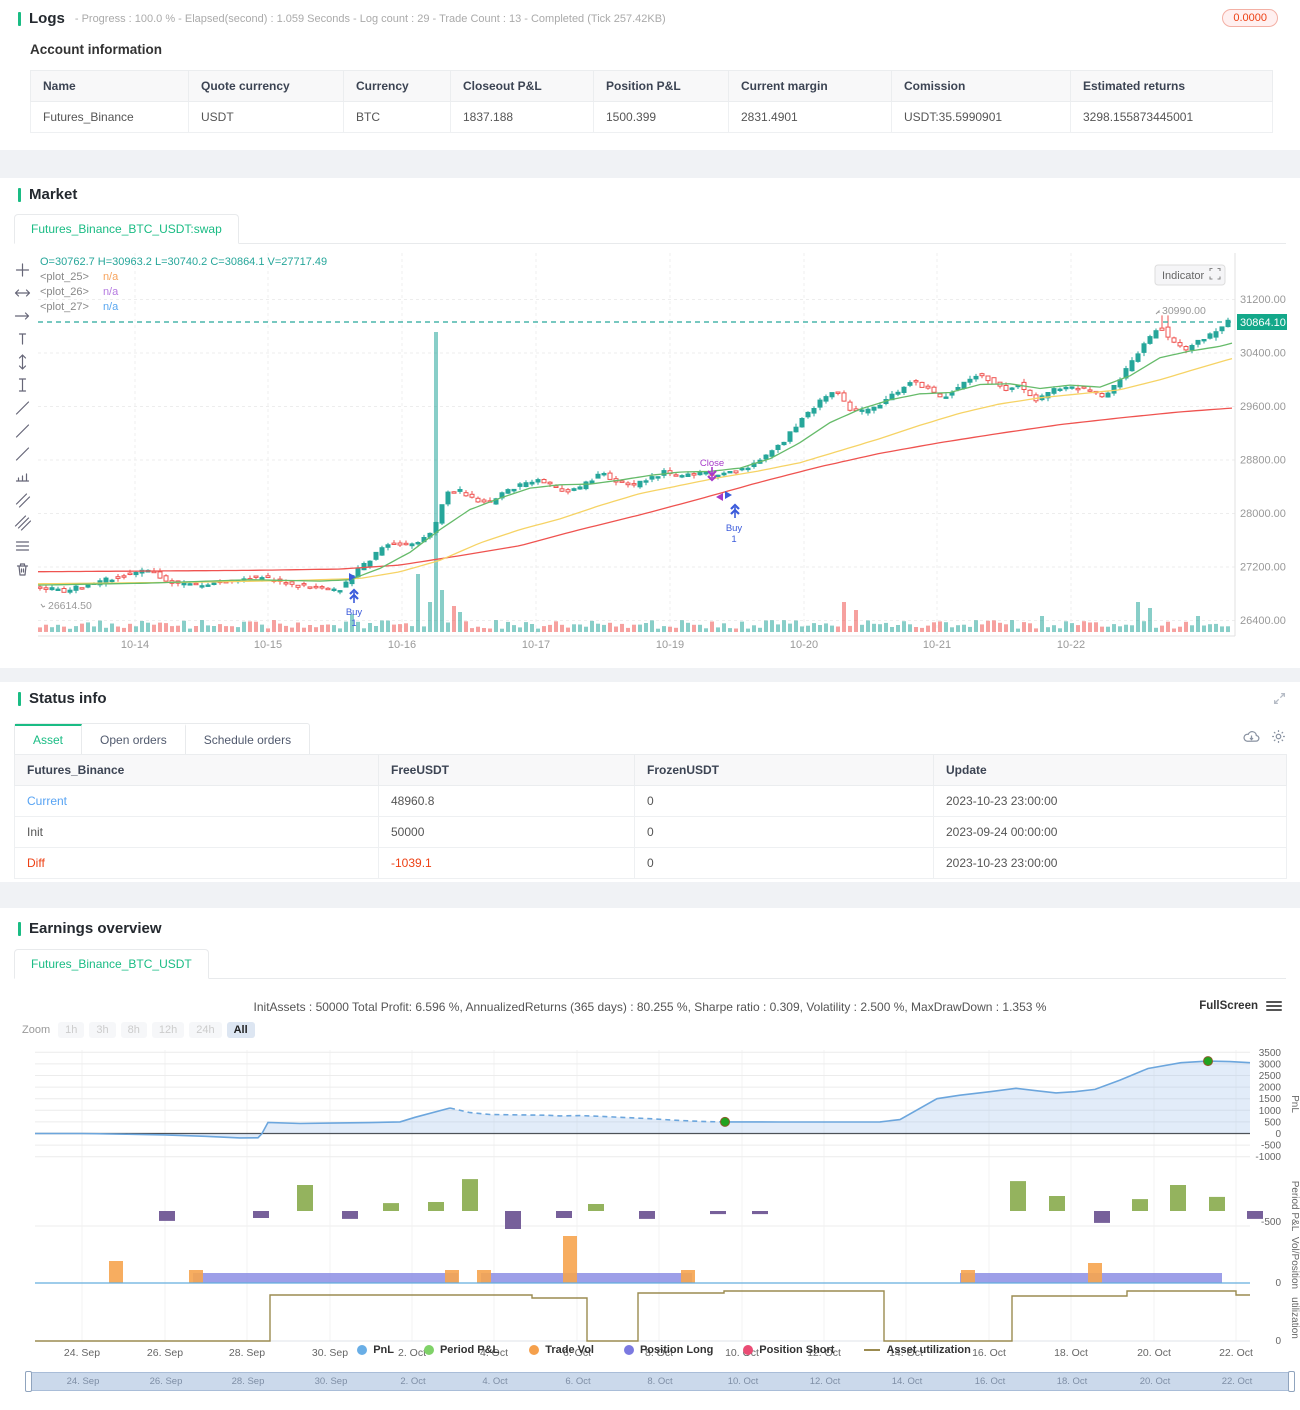 Image resolution: width=1300 pixels, height=1410 pixels. I want to click on slider-date-label: 16. Oct, so click(990, 1381).